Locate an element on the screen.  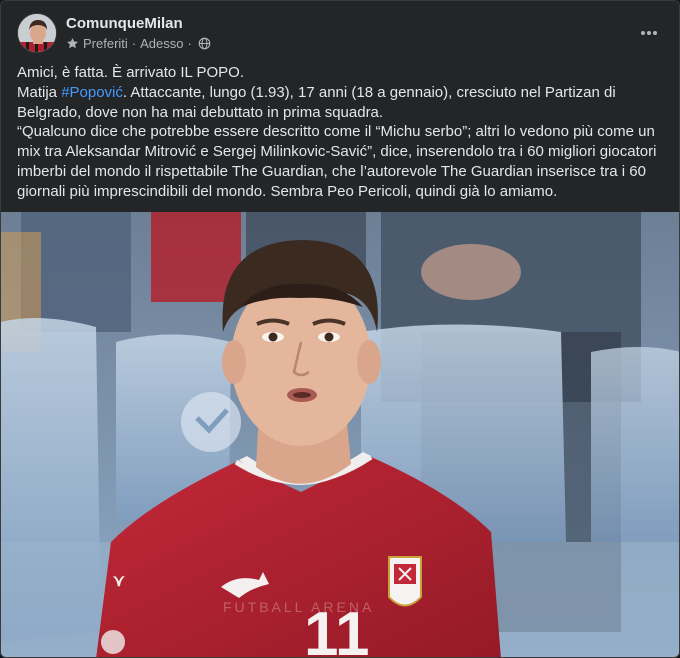
star-icon is located at coordinates (72, 43).